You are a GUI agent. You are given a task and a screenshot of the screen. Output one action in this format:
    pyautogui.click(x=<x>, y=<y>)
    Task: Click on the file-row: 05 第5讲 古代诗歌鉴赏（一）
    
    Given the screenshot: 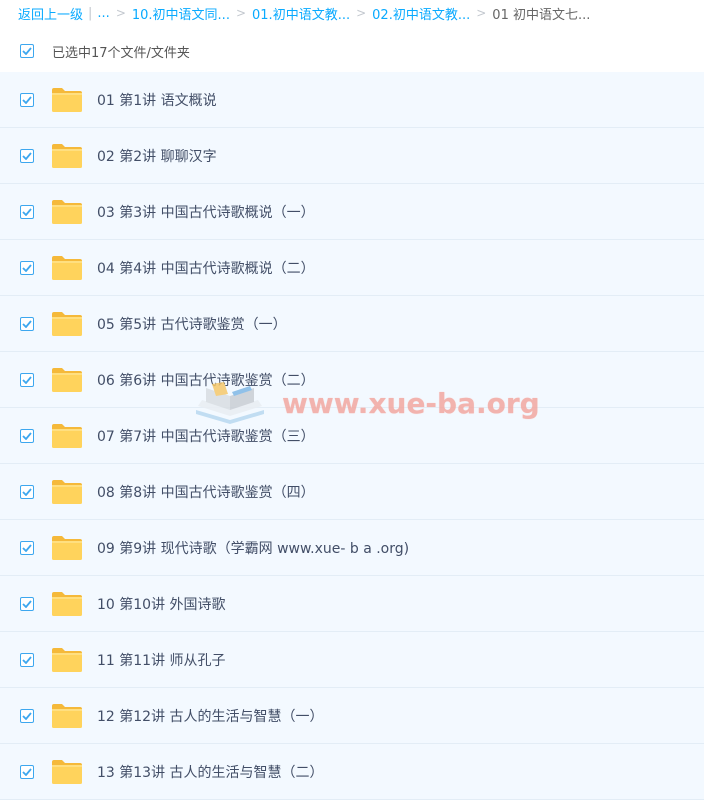 What is the action you would take?
    pyautogui.click(x=352, y=324)
    